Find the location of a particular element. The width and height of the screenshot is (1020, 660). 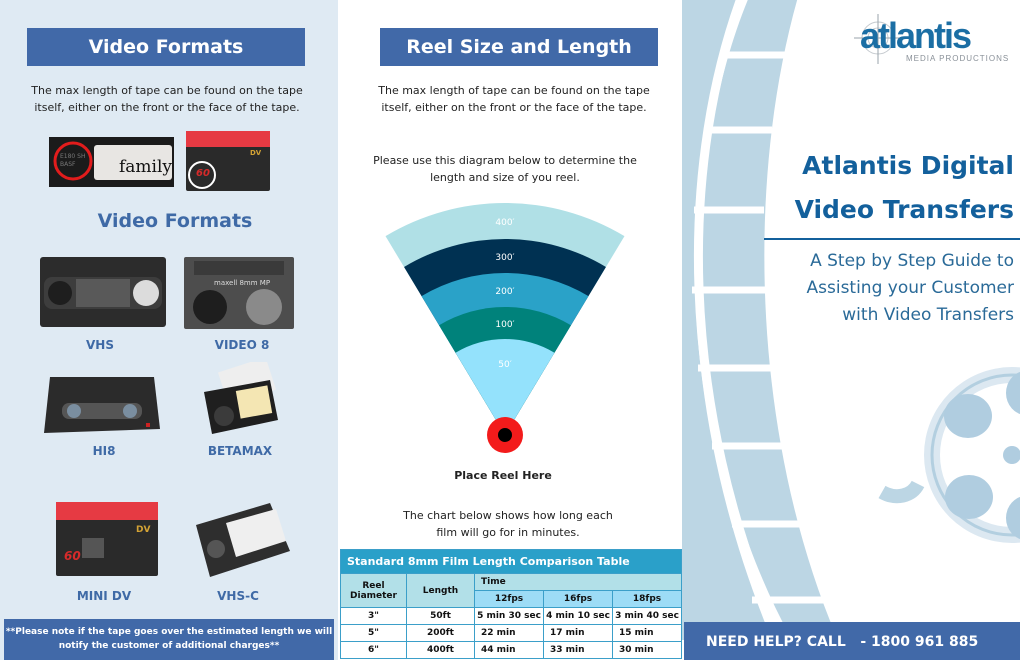

reel-size-banner: Reel Size and Length is located at coordinates (519, 47).